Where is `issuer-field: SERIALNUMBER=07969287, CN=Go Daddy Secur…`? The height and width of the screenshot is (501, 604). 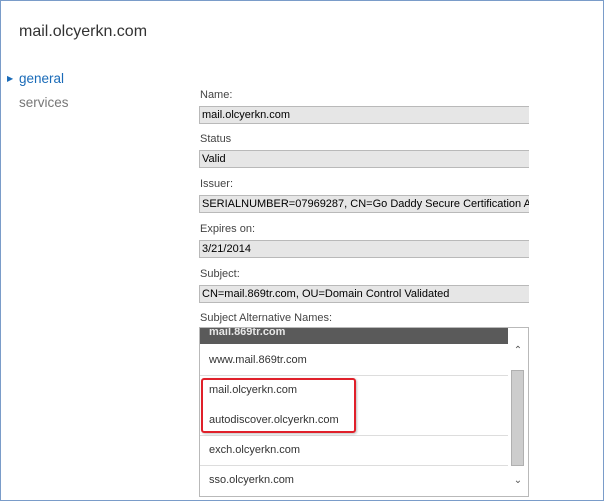
issuer-field: SERIALNUMBER=07969287, CN=Go Daddy Secur… is located at coordinates (364, 204).